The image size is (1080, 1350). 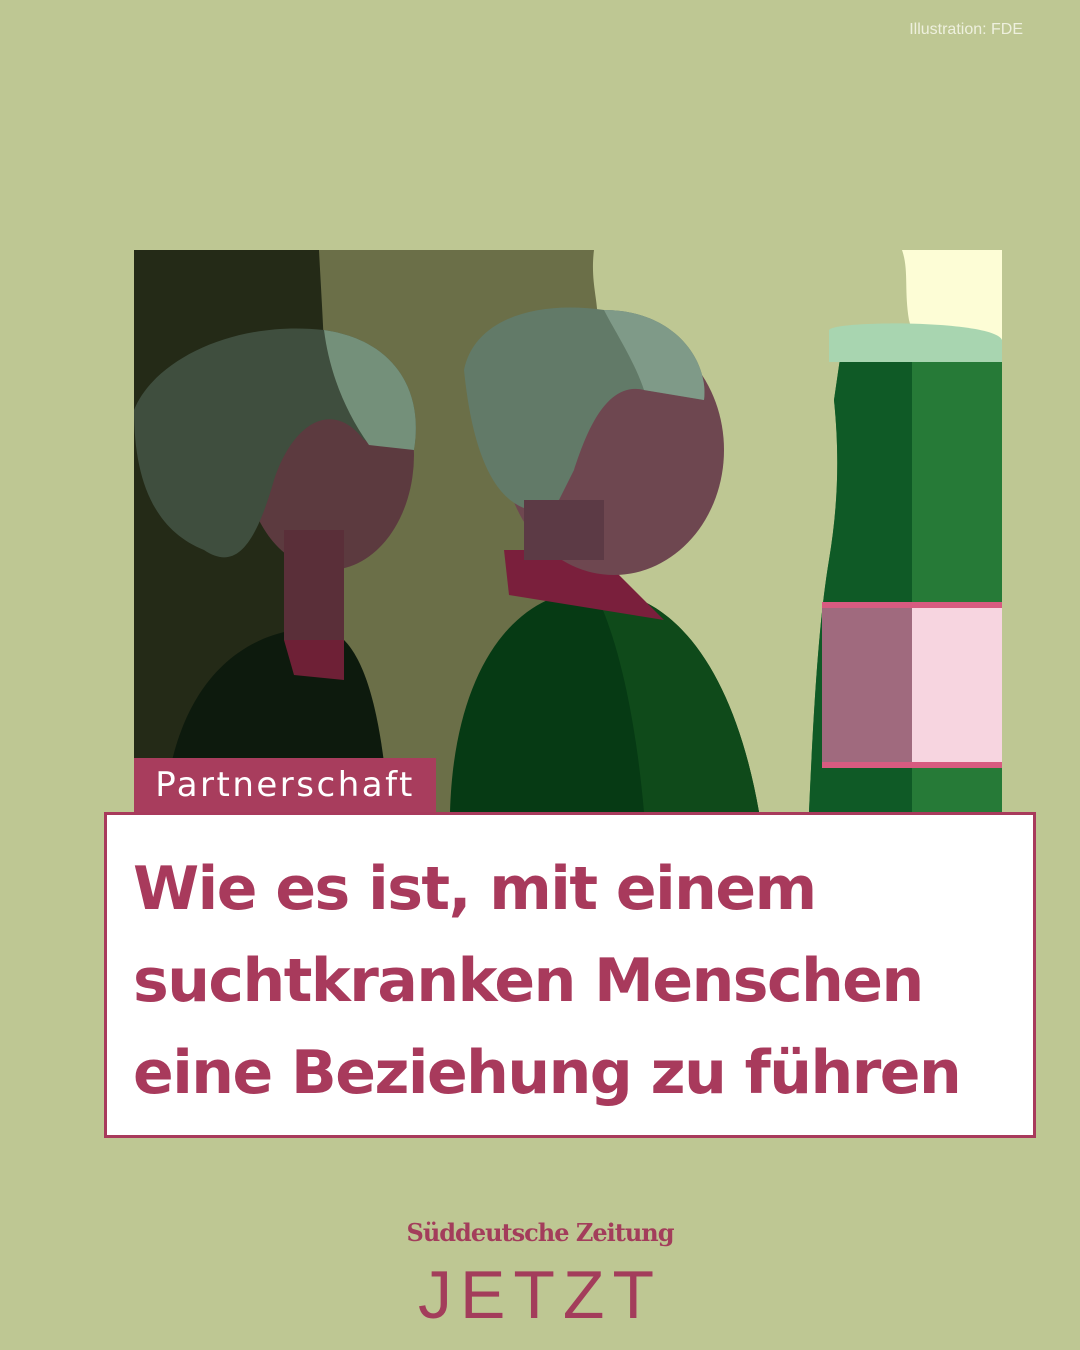 I want to click on headline-line: suchtkranken Menschen, so click(x=528, y=981).